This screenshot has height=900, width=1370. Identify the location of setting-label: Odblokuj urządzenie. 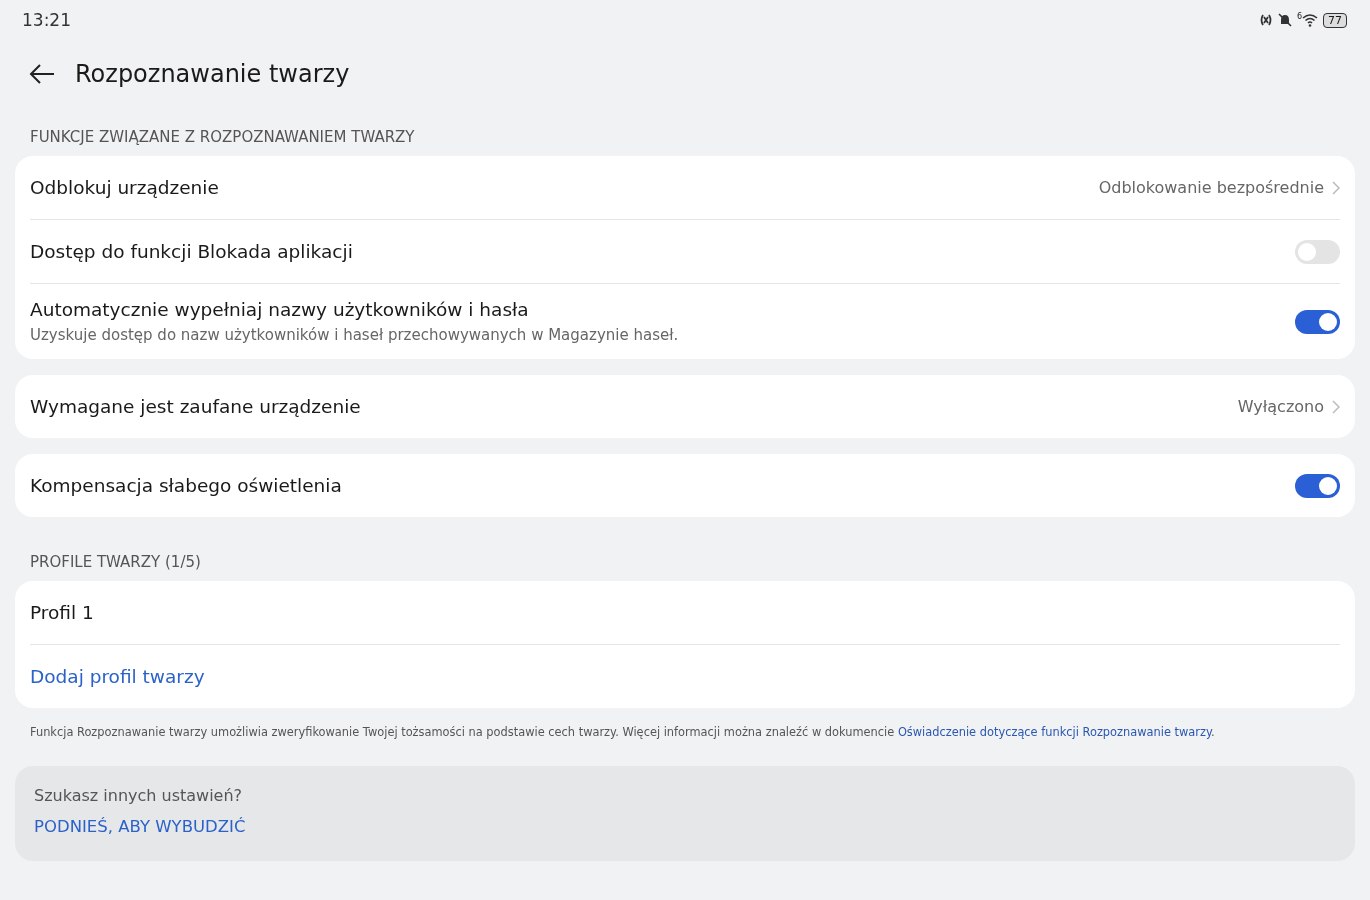
(560, 187).